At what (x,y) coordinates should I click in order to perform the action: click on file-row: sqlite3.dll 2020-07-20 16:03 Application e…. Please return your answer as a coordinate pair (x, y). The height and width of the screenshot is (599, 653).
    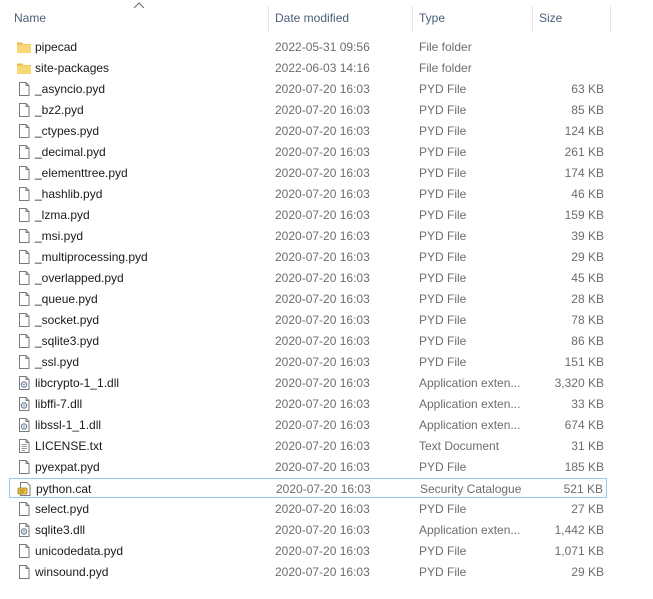
    Looking at the image, I should click on (308, 530).